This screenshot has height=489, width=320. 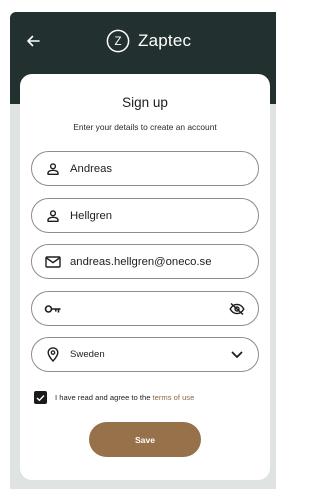 I want to click on brand-logo: Z Zaptec, so click(x=148, y=41).